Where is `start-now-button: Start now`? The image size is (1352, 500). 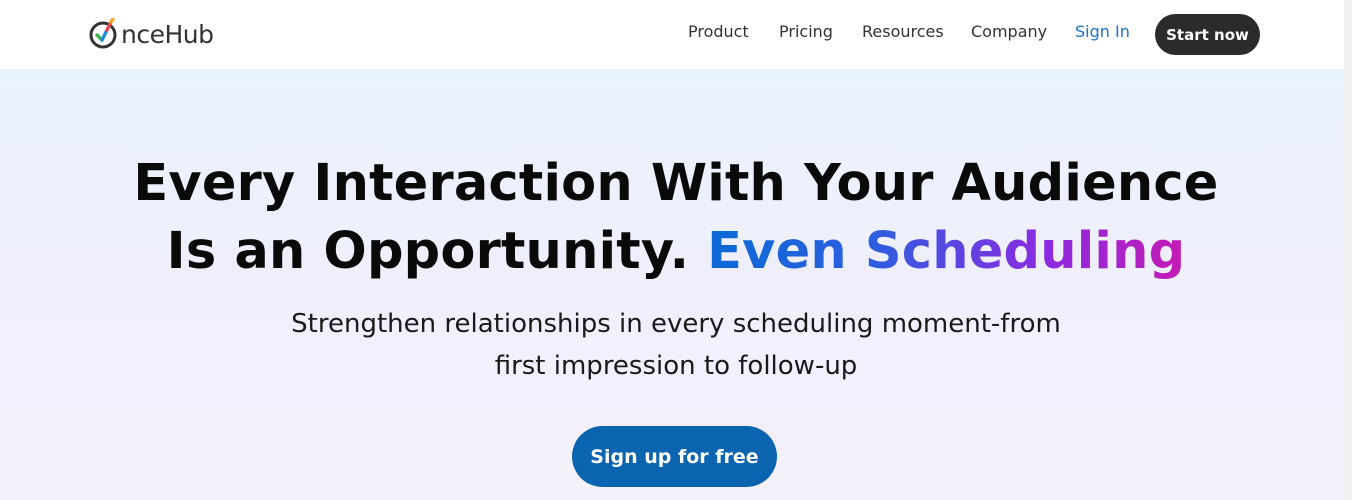 start-now-button: Start now is located at coordinates (1207, 34).